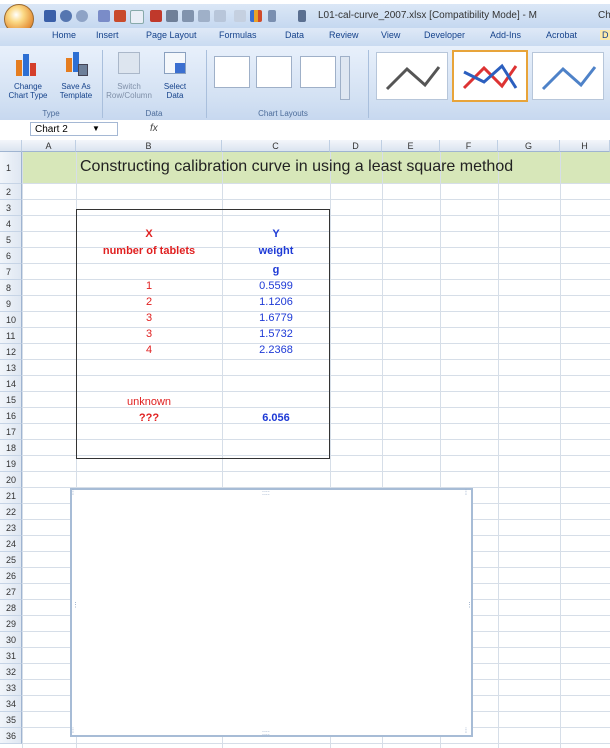  Describe the element at coordinates (149, 402) in the screenshot. I see `unknown-label: unknown` at that location.